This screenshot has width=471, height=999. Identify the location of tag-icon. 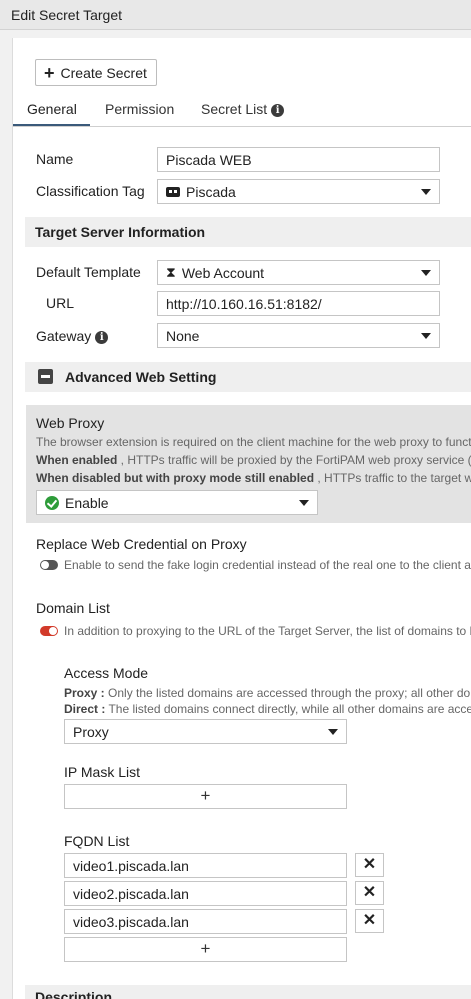
(173, 191).